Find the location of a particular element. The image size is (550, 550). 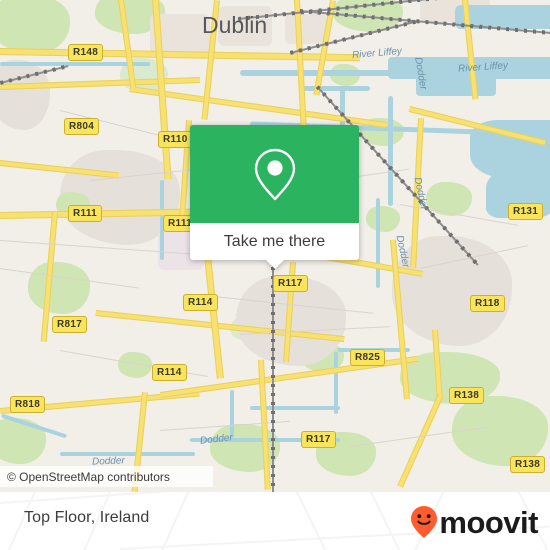

osm-attribution-bar: © OpenStreetMap contributors is located at coordinates (106, 476).